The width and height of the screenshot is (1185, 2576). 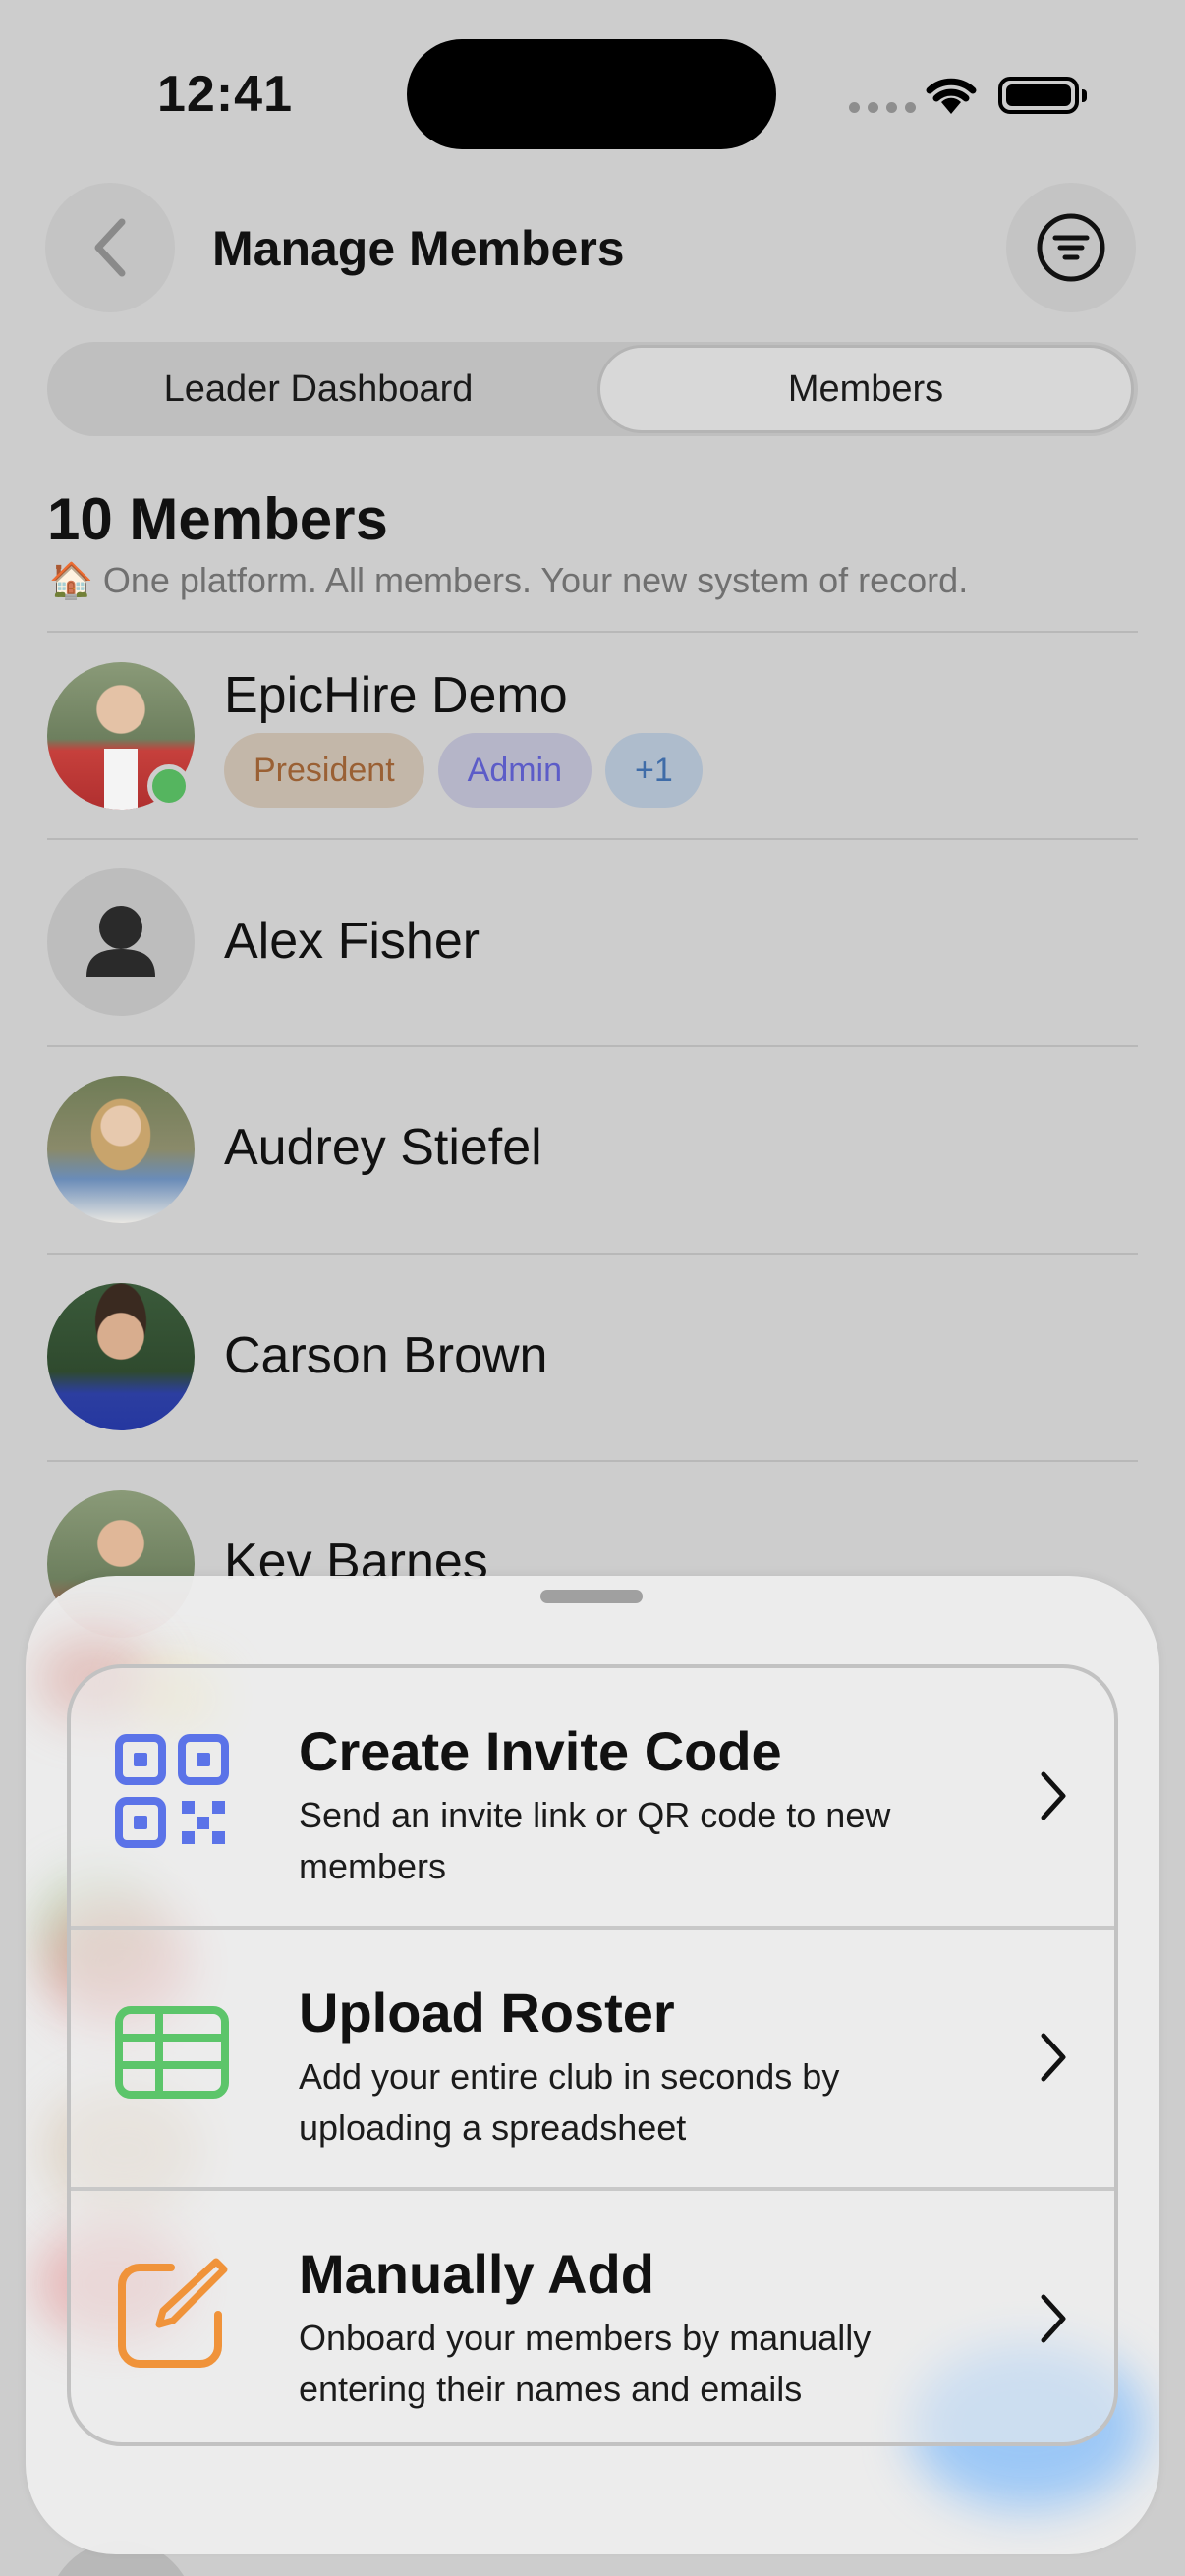 I want to click on cellular-signal-icon, so click(x=883, y=107).